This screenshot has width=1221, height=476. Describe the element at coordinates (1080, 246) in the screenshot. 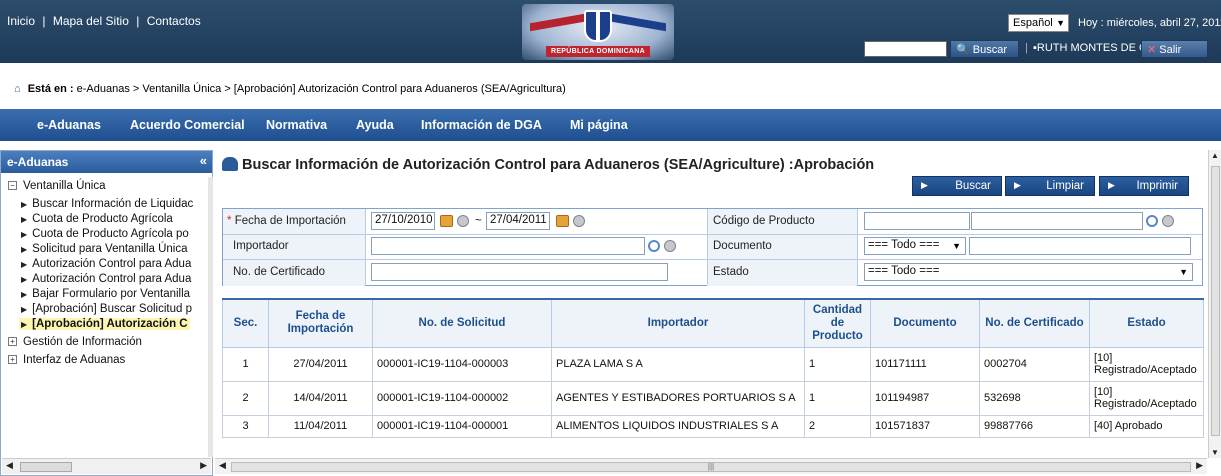

I see `documento-field` at that location.